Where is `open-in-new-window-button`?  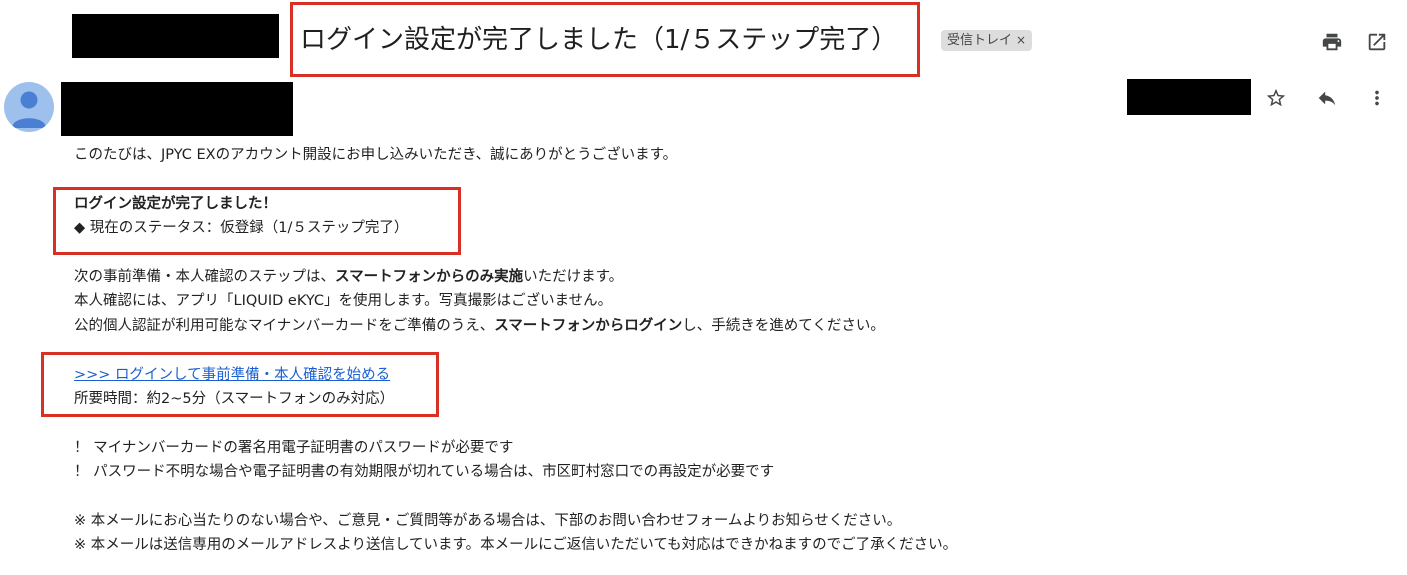
open-in-new-window-button is located at coordinates (1377, 42).